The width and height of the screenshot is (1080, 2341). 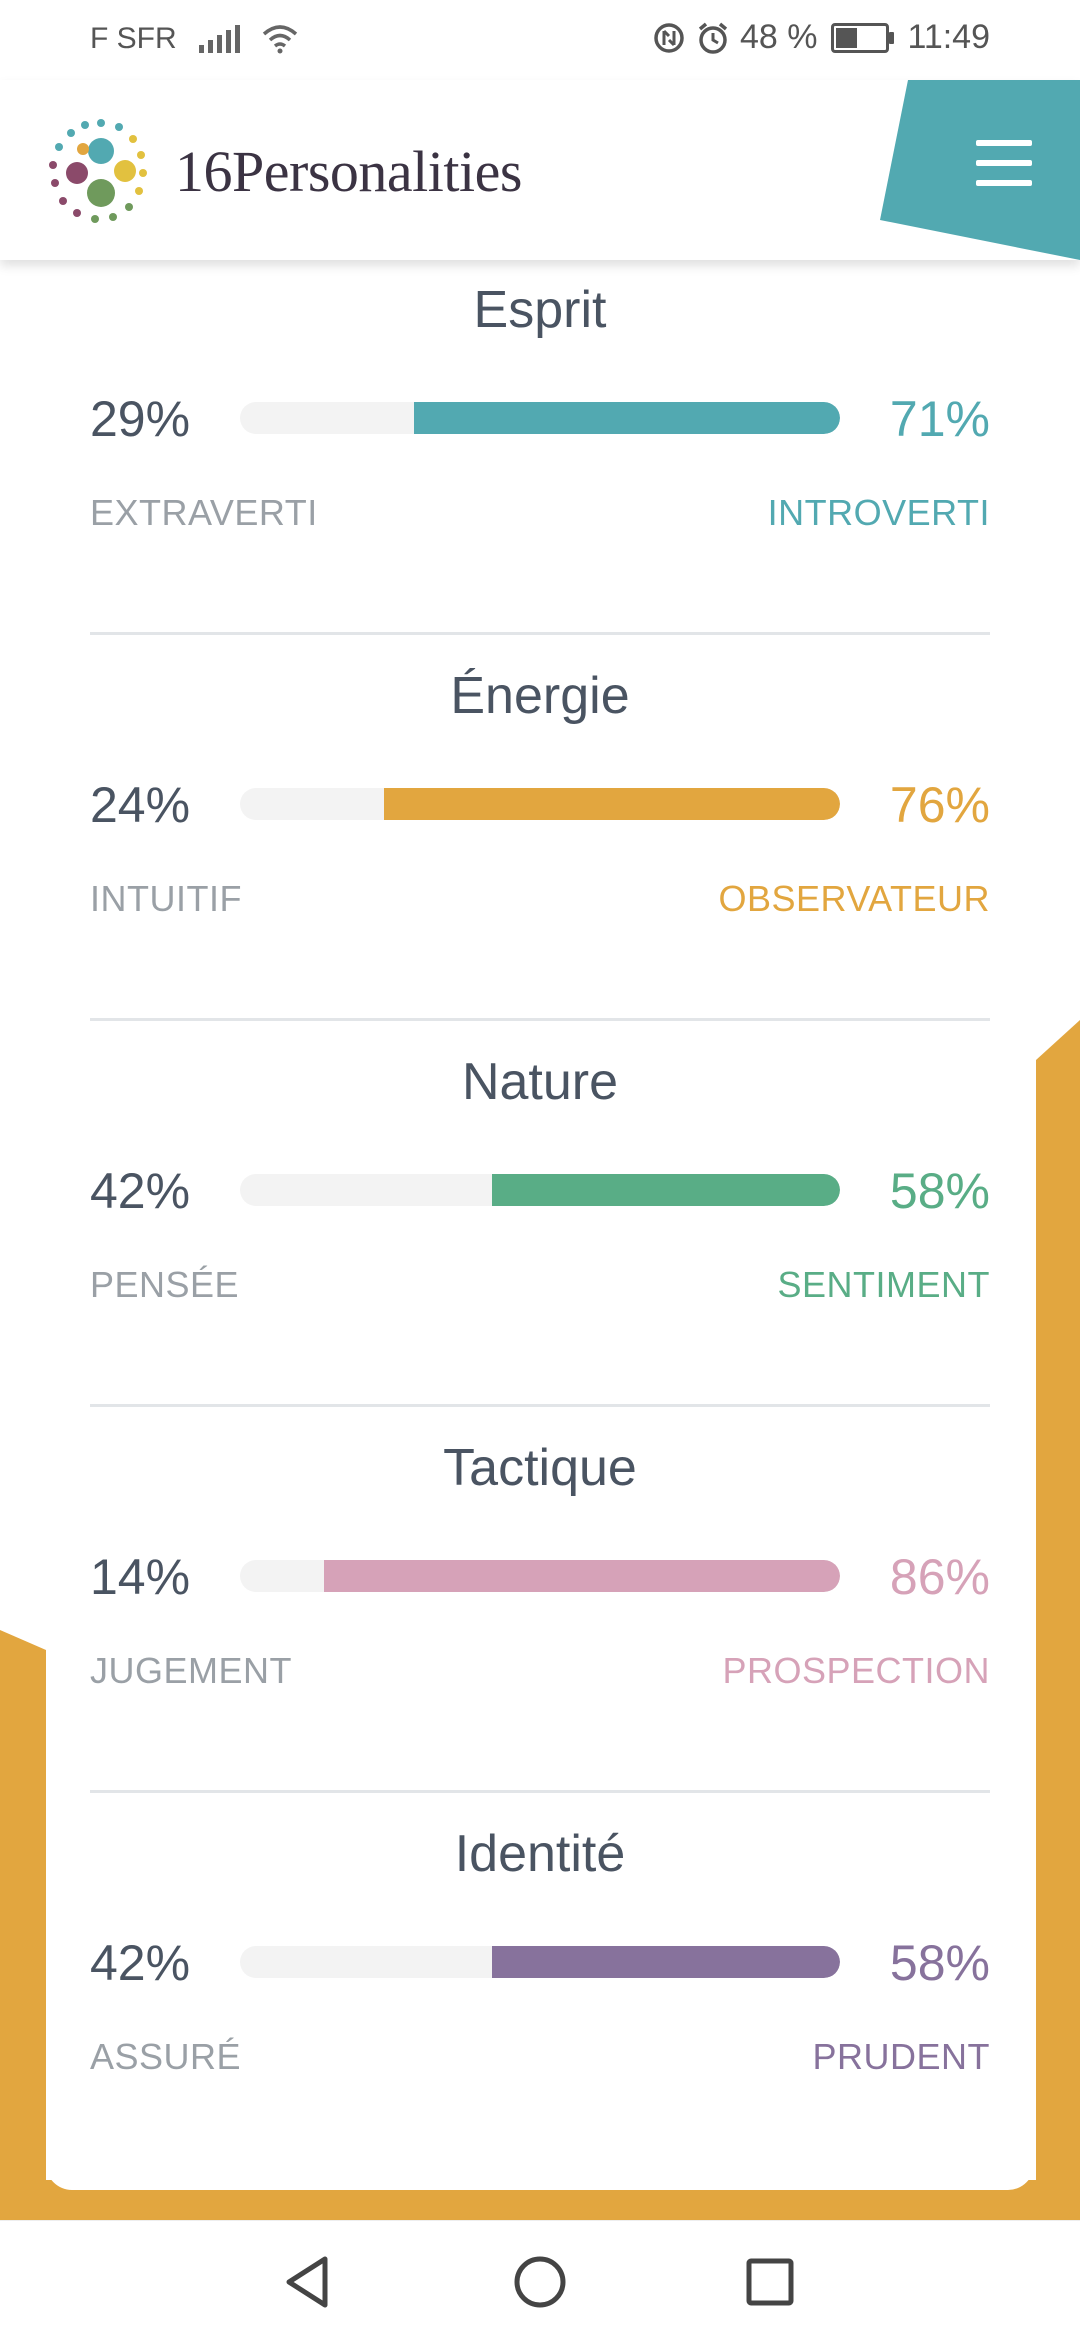 What do you see at coordinates (939, 419) in the screenshot?
I see `right-percentage: 71%` at bounding box center [939, 419].